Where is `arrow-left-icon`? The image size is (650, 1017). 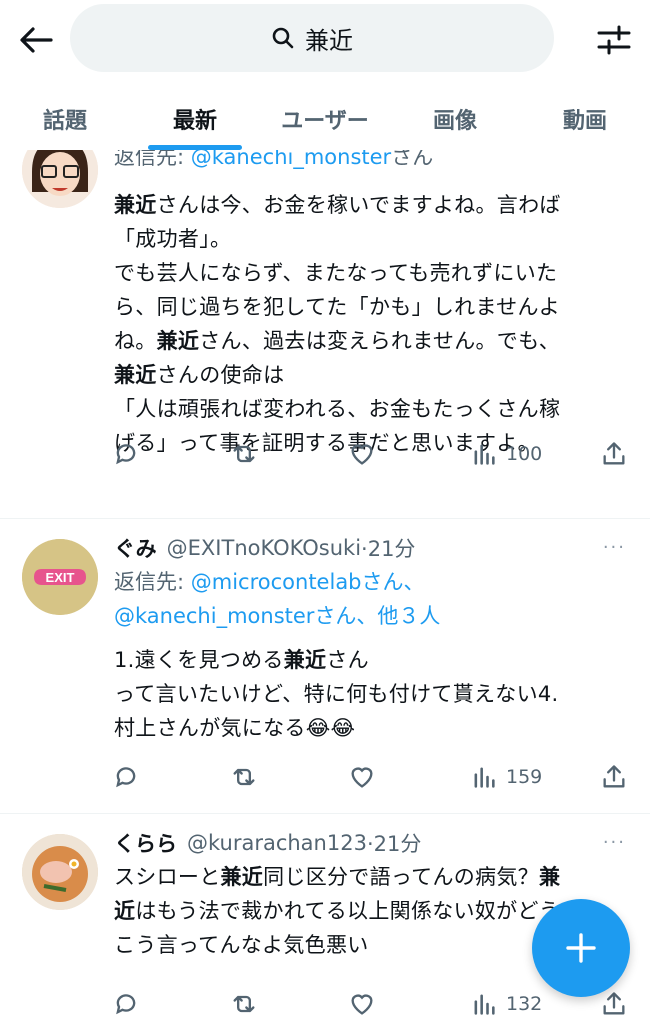
arrow-left-icon is located at coordinates (36, 40).